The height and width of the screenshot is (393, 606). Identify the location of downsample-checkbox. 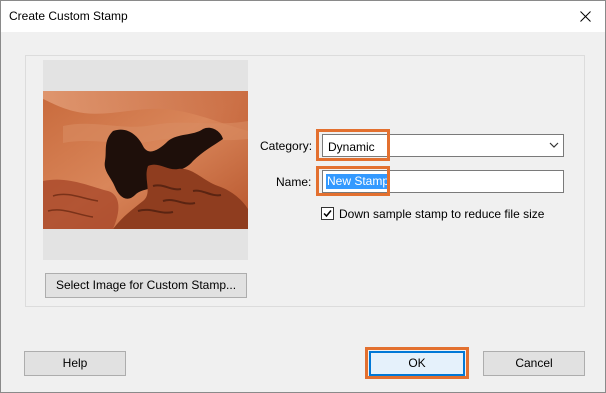
(327, 213).